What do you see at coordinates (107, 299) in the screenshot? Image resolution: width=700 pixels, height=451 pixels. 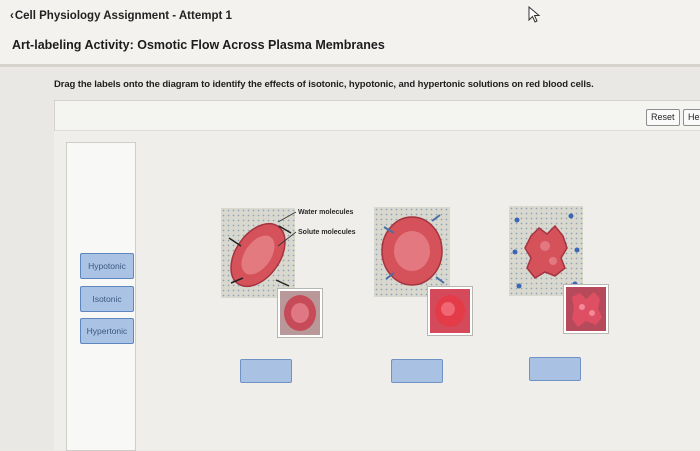 I see `label-isotonic: Isotonic` at bounding box center [107, 299].